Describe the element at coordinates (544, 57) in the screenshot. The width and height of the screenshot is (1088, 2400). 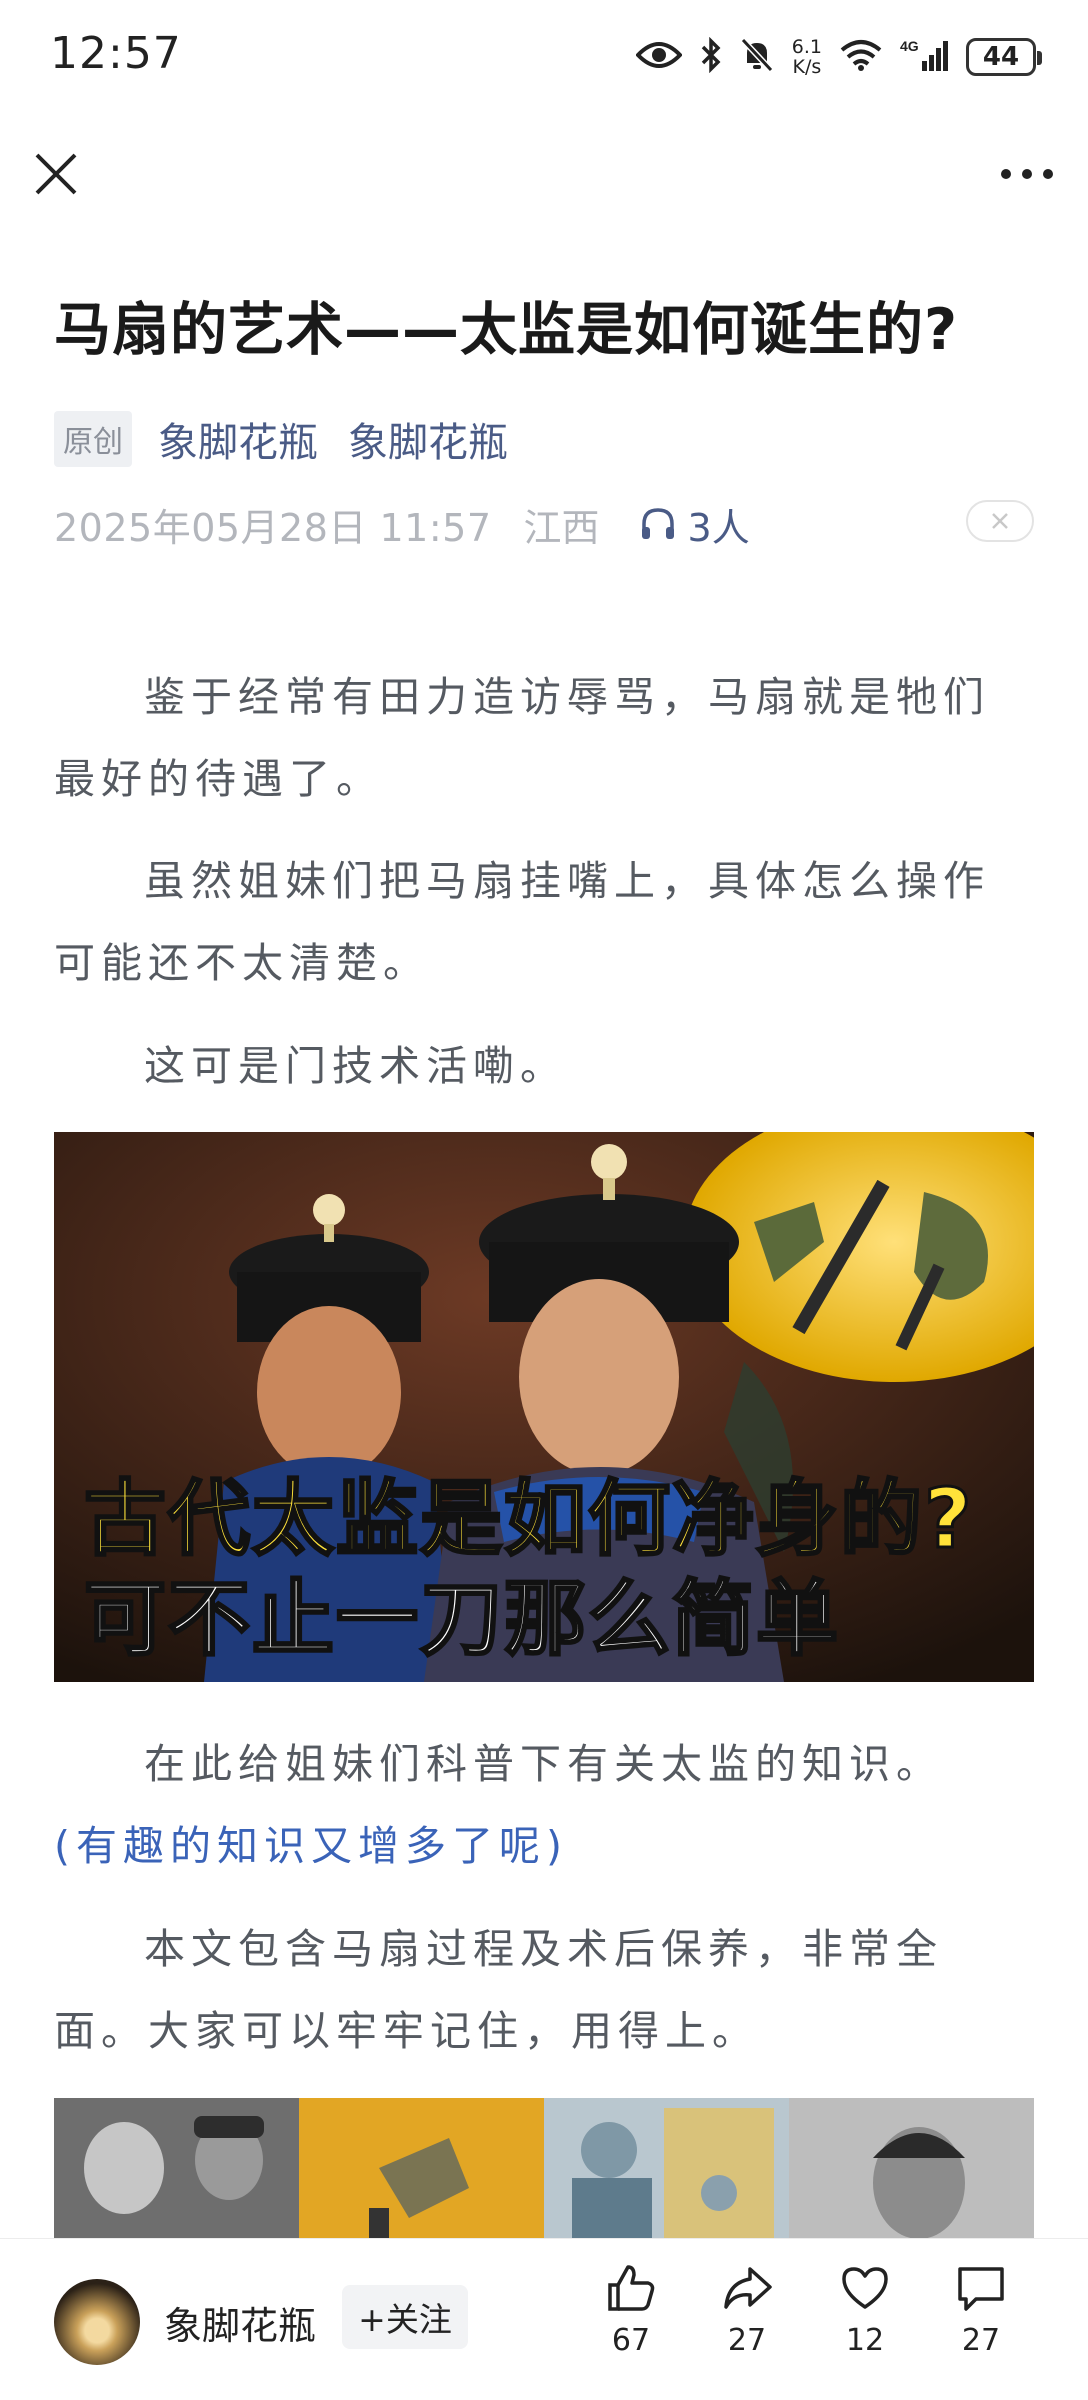
I see `status-bar: 12:57 6.1 K/s 4G 44` at that location.